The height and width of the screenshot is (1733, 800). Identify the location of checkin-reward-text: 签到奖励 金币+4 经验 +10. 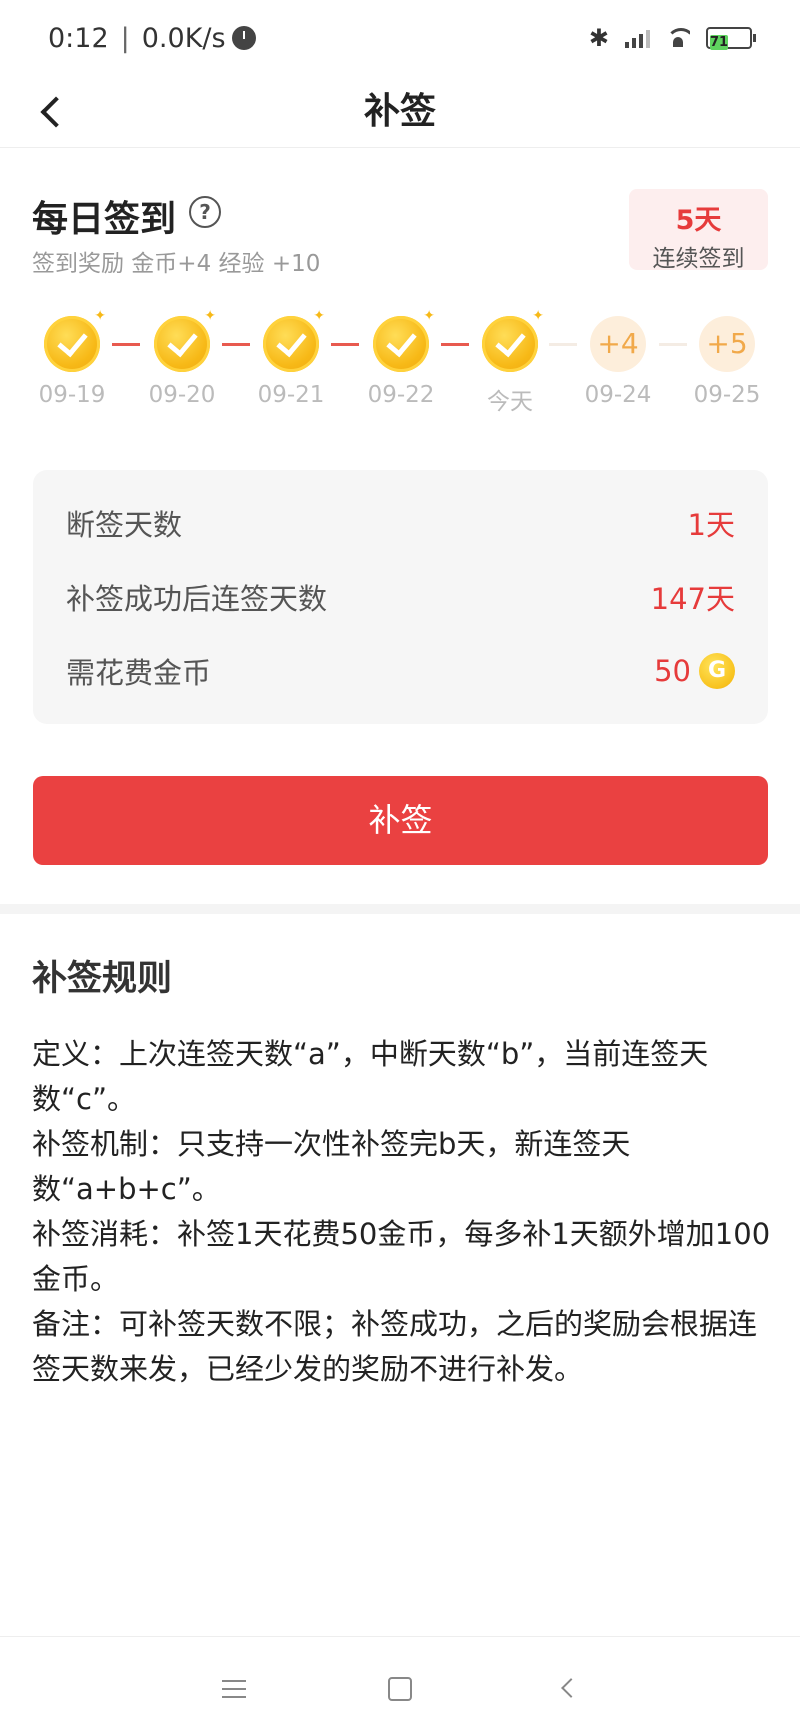
(176, 264).